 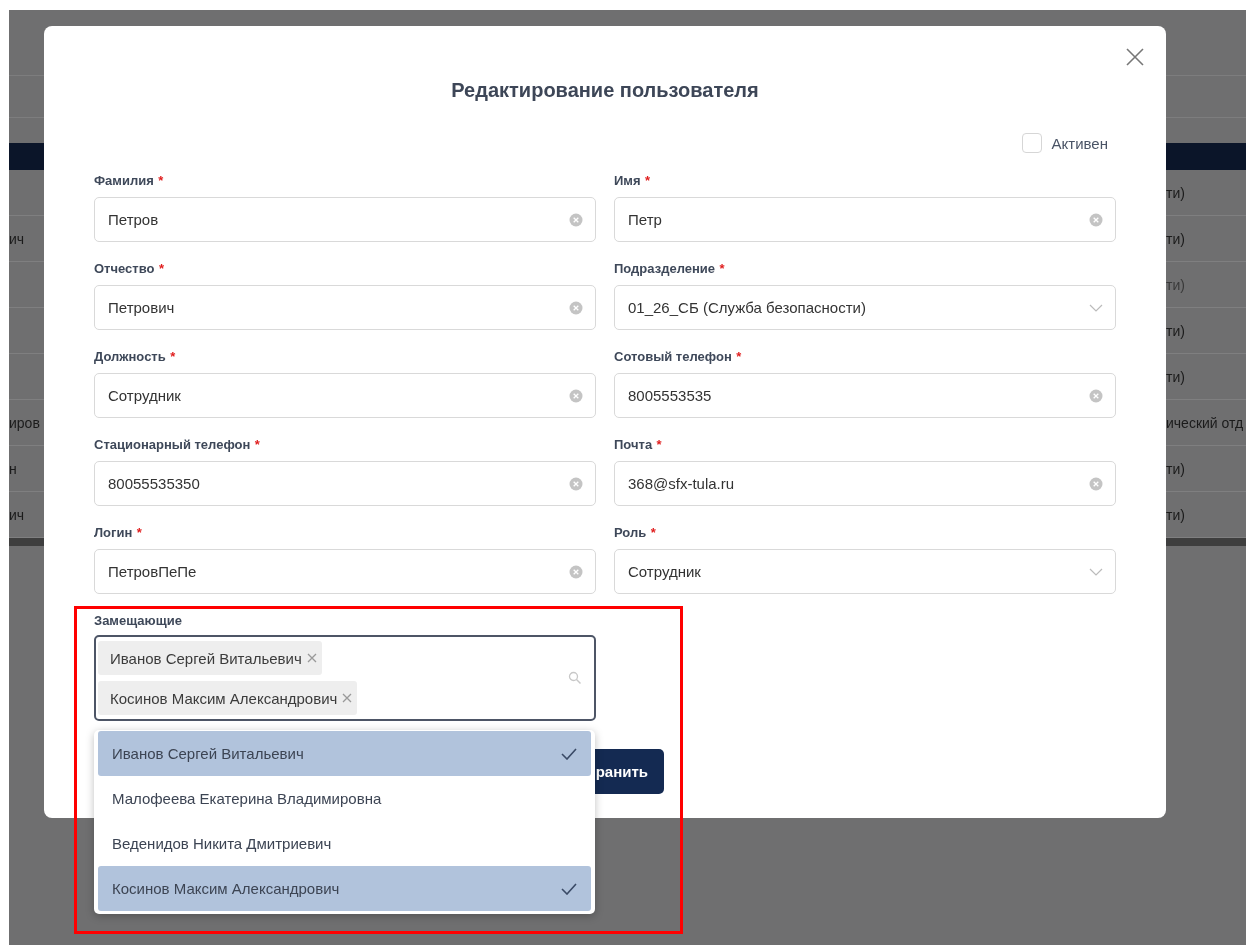 I want to click on table-cell: н, so click(x=13, y=468).